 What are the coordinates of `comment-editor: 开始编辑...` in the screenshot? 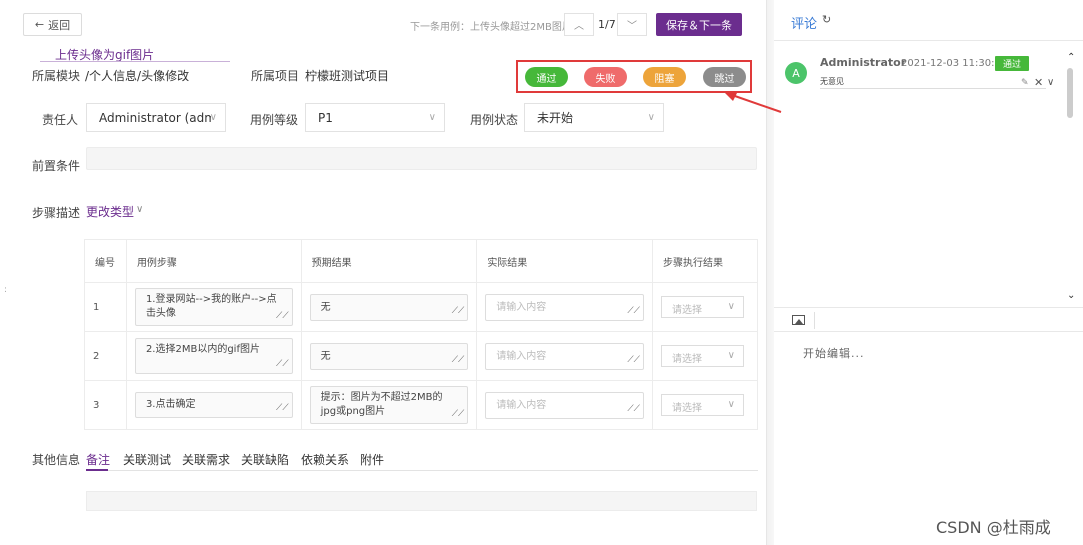 It's located at (834, 353).